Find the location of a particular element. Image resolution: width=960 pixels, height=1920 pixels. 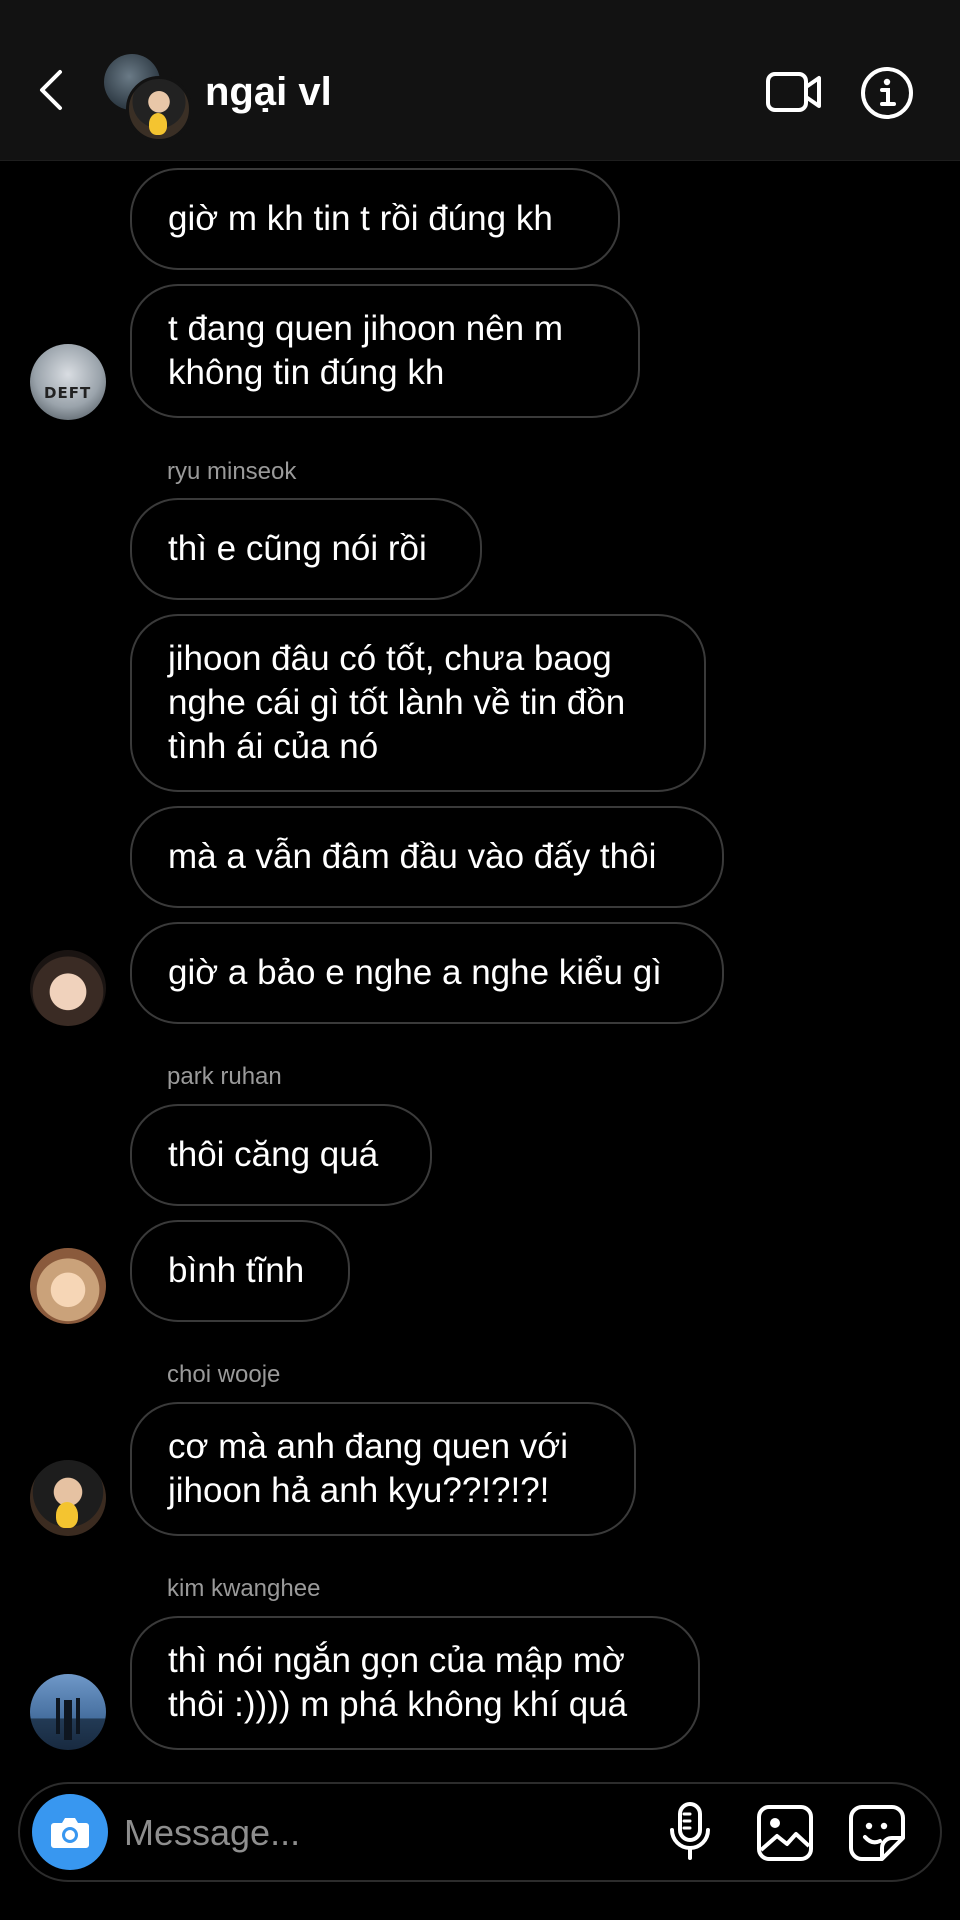

message-input is located at coordinates (374, 1833).